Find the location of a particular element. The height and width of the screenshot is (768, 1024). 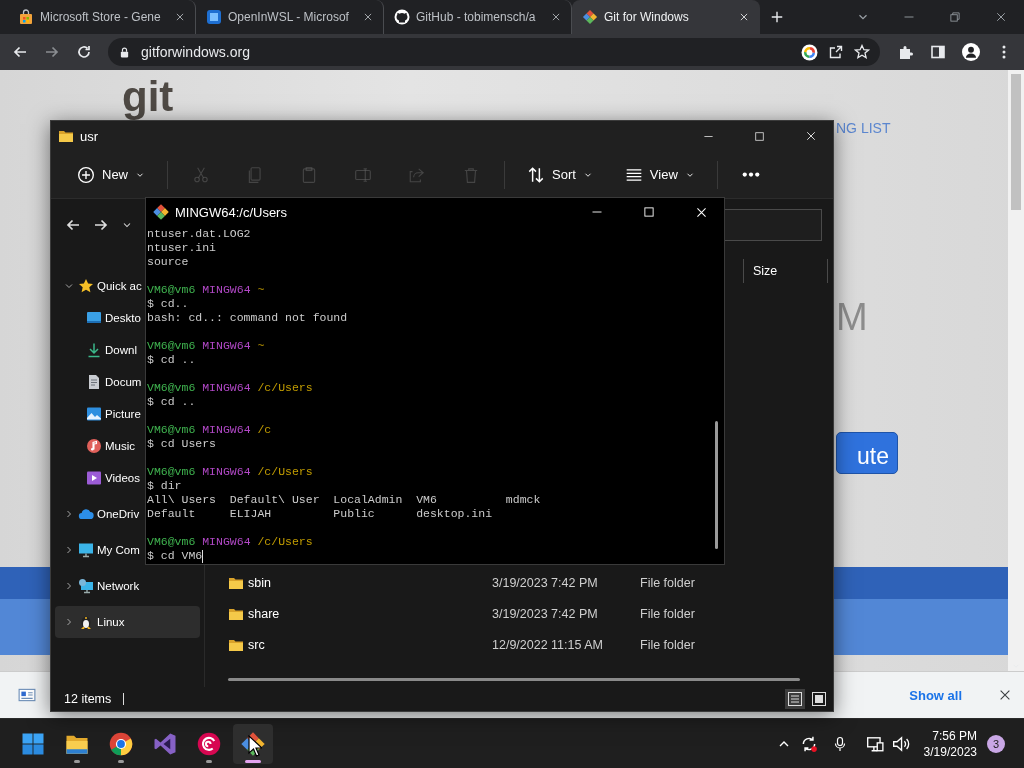

sidebar-item: Downl is located at coordinates (96, 350).